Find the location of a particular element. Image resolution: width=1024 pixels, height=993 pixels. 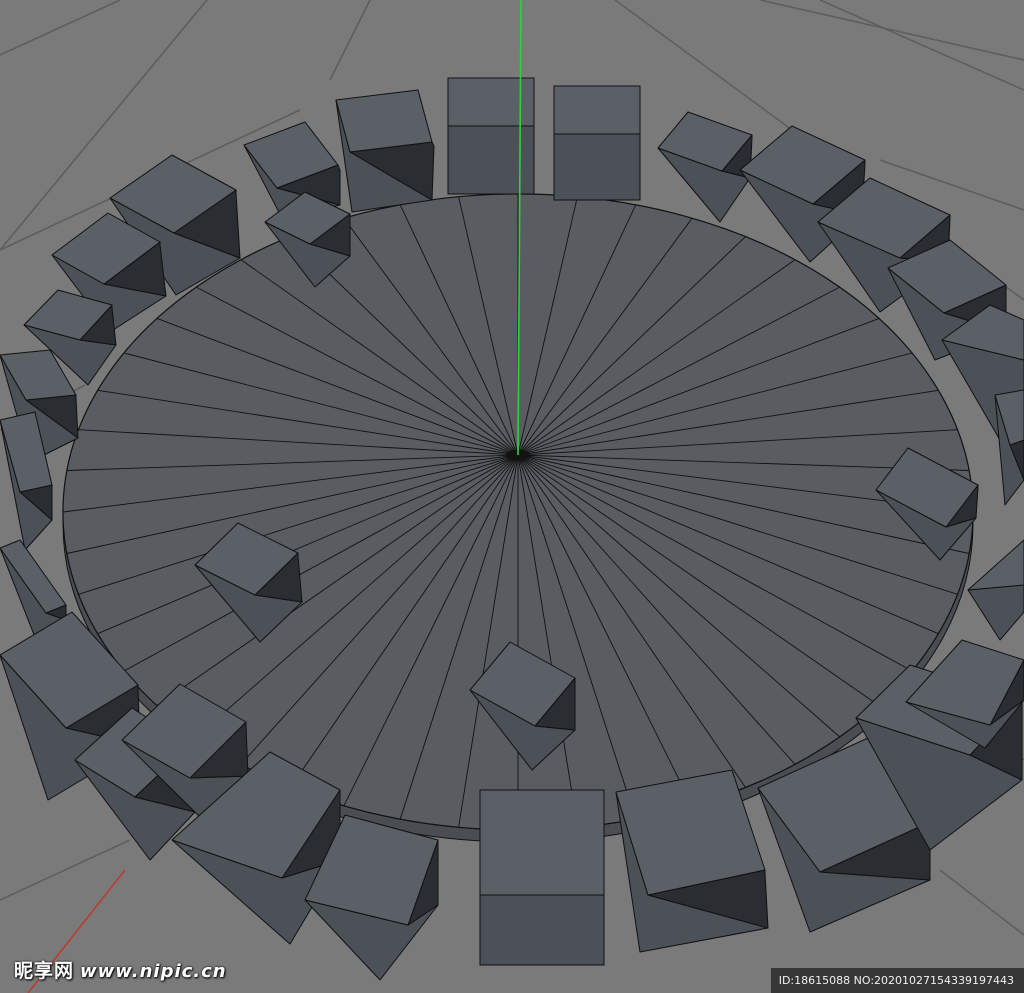

watermark-id: ID:18615088 NO:20201027154339197443 is located at coordinates (897, 980).